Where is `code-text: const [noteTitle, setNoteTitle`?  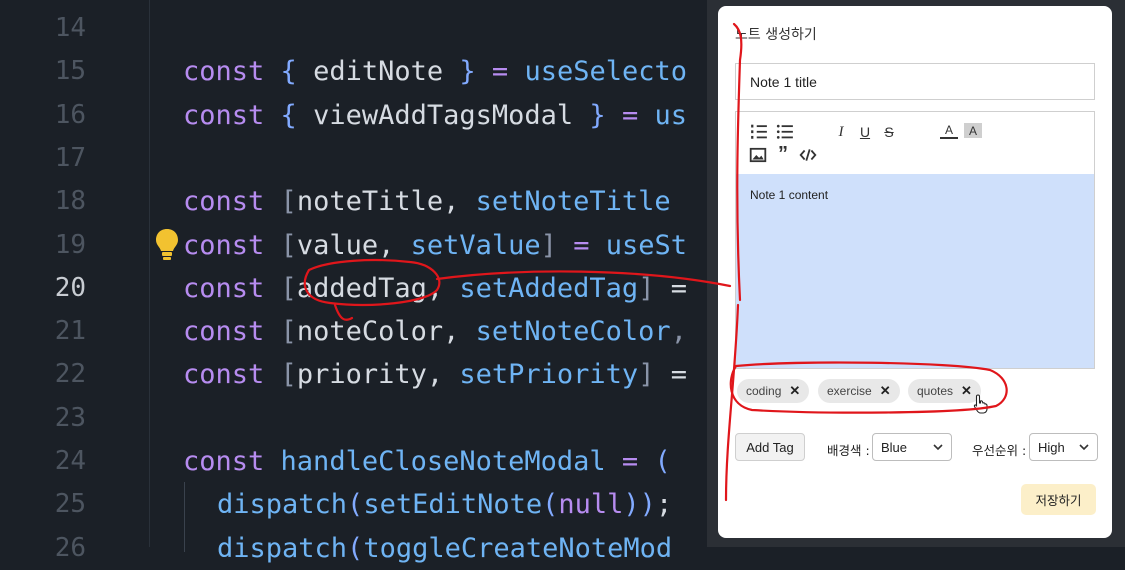
code-text: const [noteTitle, setNoteTitle is located at coordinates (427, 201).